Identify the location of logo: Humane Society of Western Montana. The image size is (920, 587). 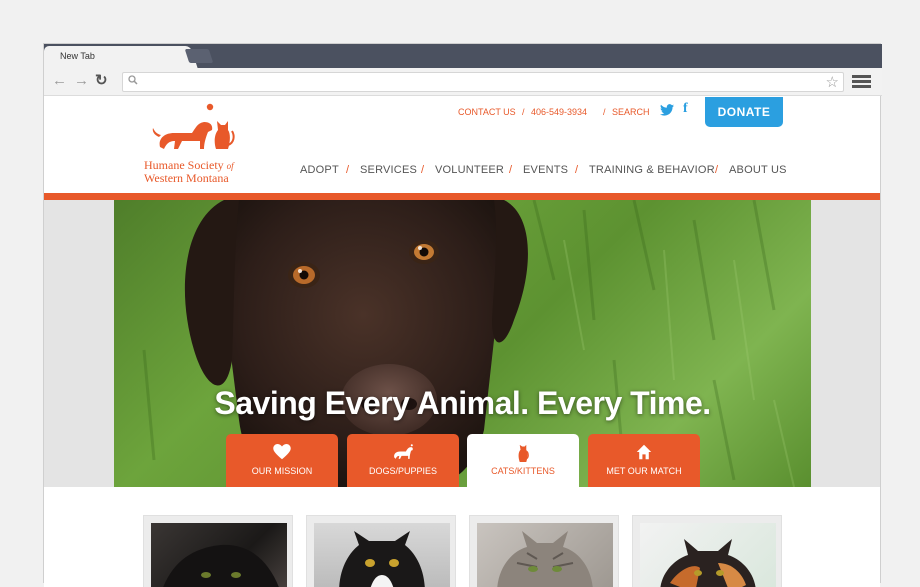
(200, 144).